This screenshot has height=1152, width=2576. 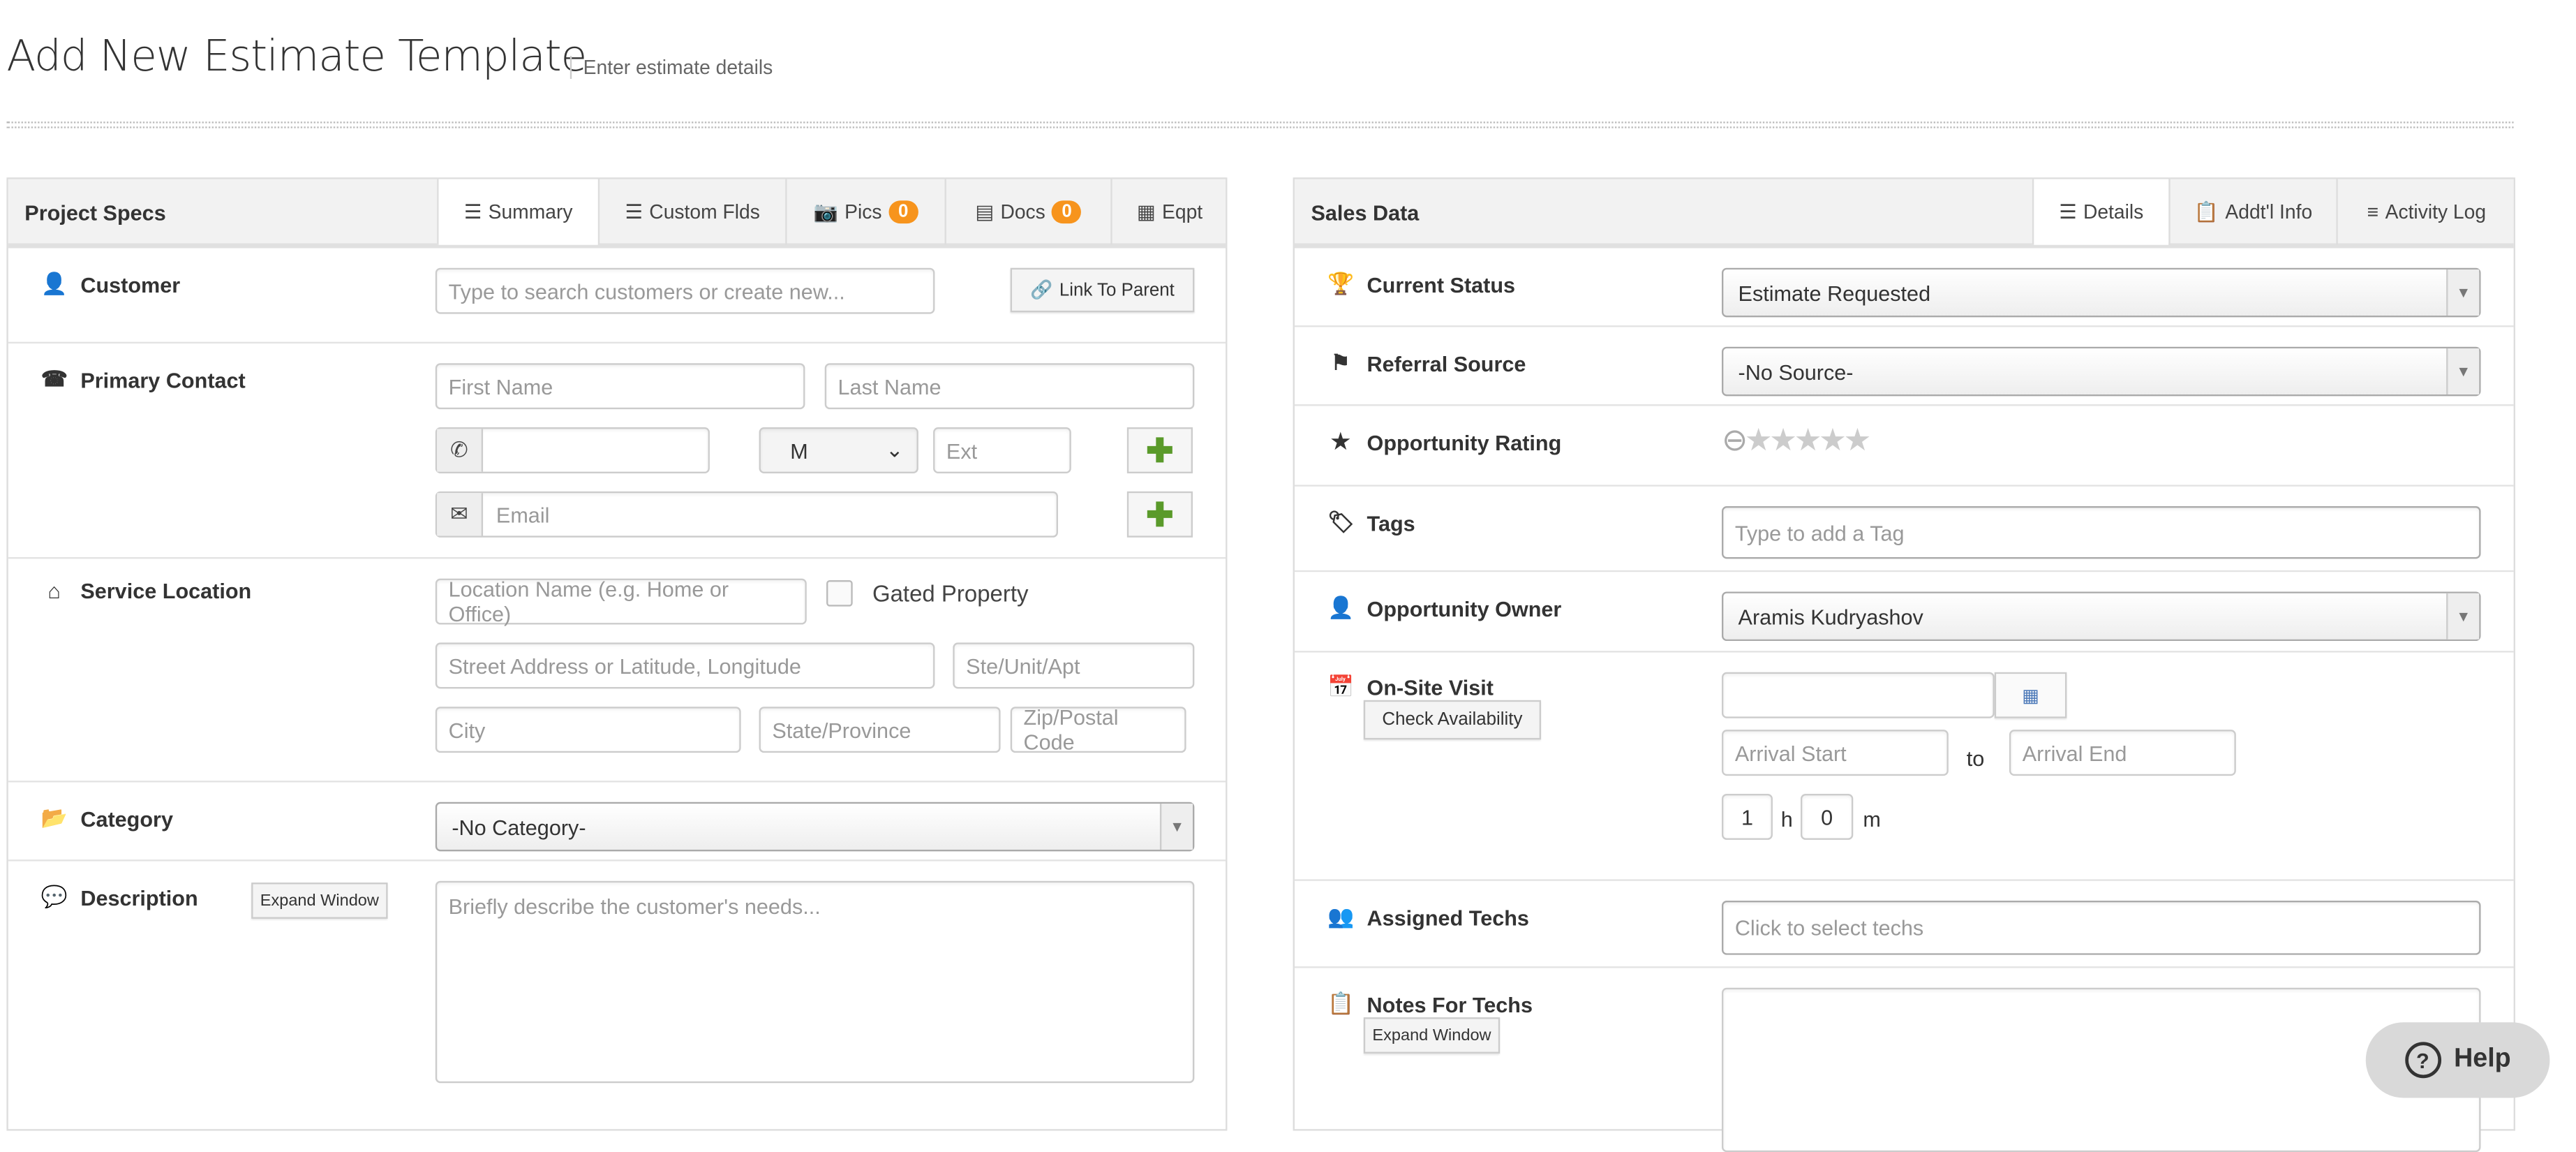 What do you see at coordinates (1975, 759) in the screenshot?
I see `to-label: to` at bounding box center [1975, 759].